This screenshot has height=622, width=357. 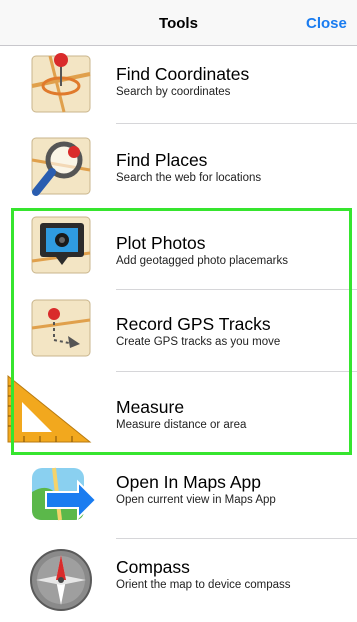 I want to click on item-title: Find Places, so click(x=162, y=160).